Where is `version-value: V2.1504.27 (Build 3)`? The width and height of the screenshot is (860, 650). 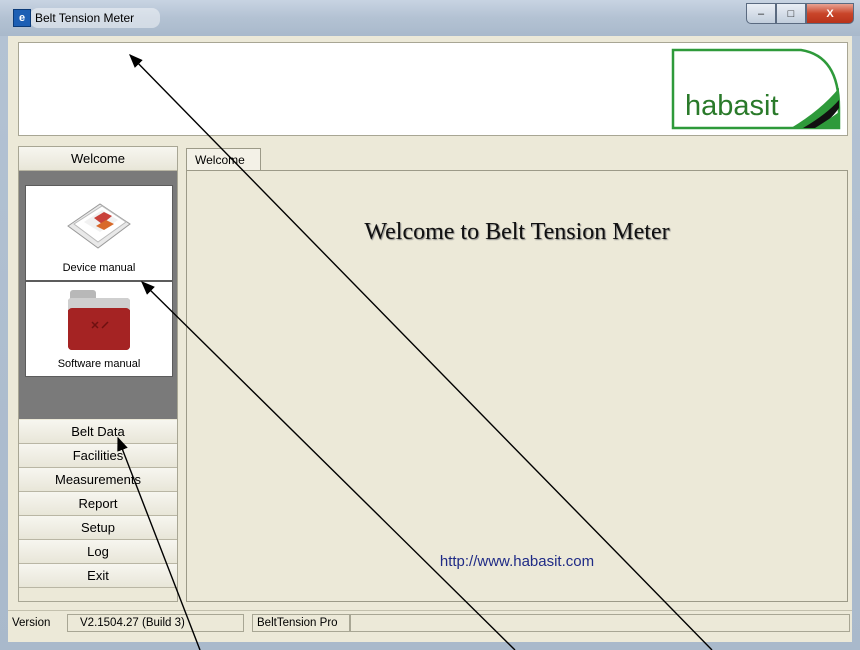 version-value: V2.1504.27 (Build 3) is located at coordinates (132, 623).